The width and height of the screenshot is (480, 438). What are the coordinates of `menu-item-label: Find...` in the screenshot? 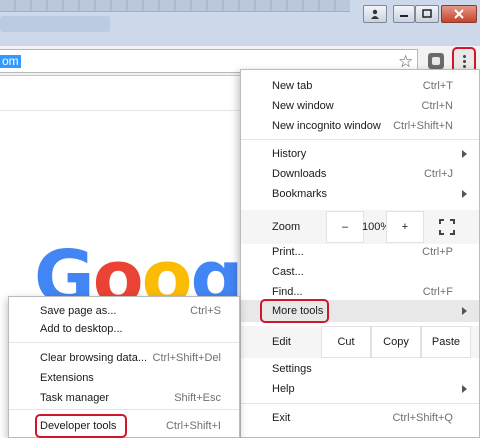 It's located at (287, 292).